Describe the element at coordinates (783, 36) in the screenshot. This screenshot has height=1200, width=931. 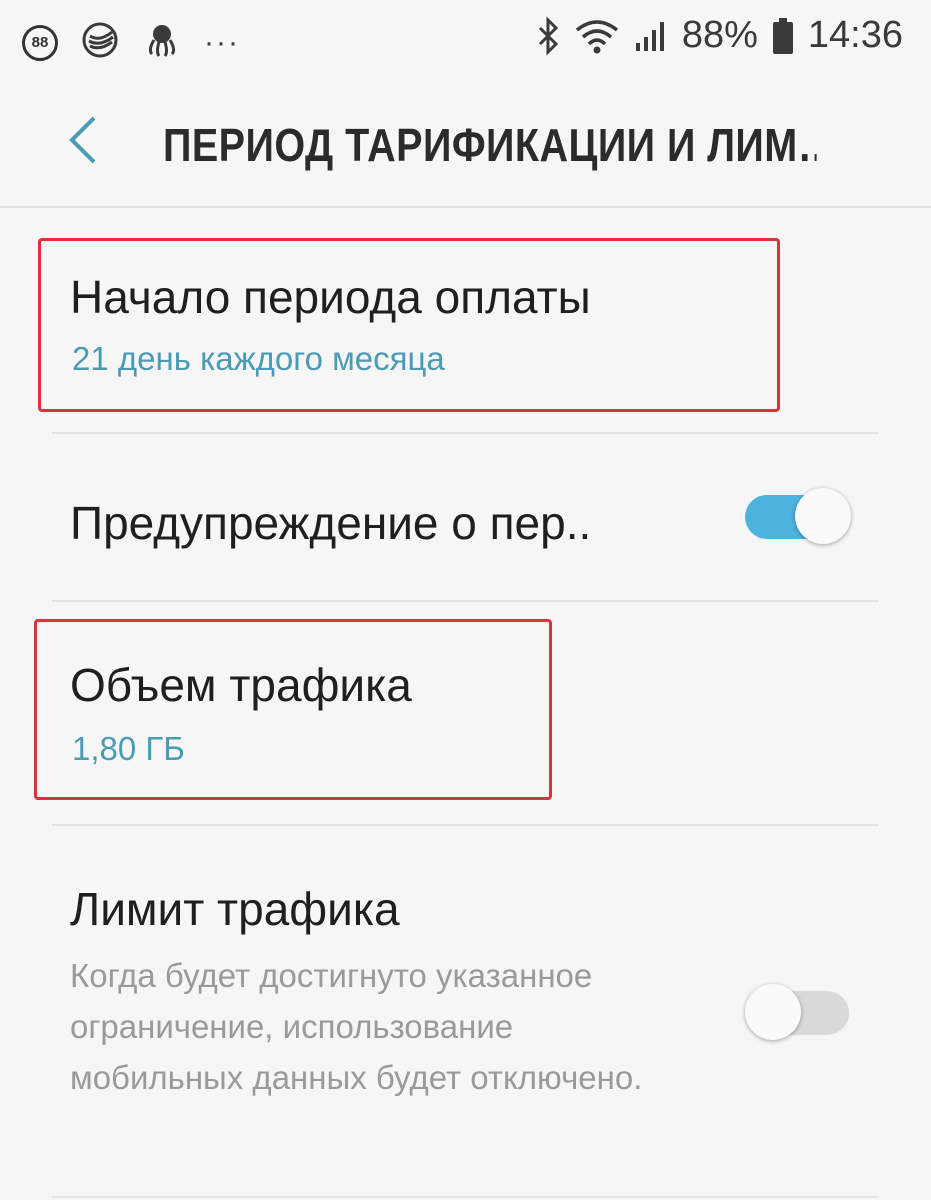
I see `battery-icon` at that location.